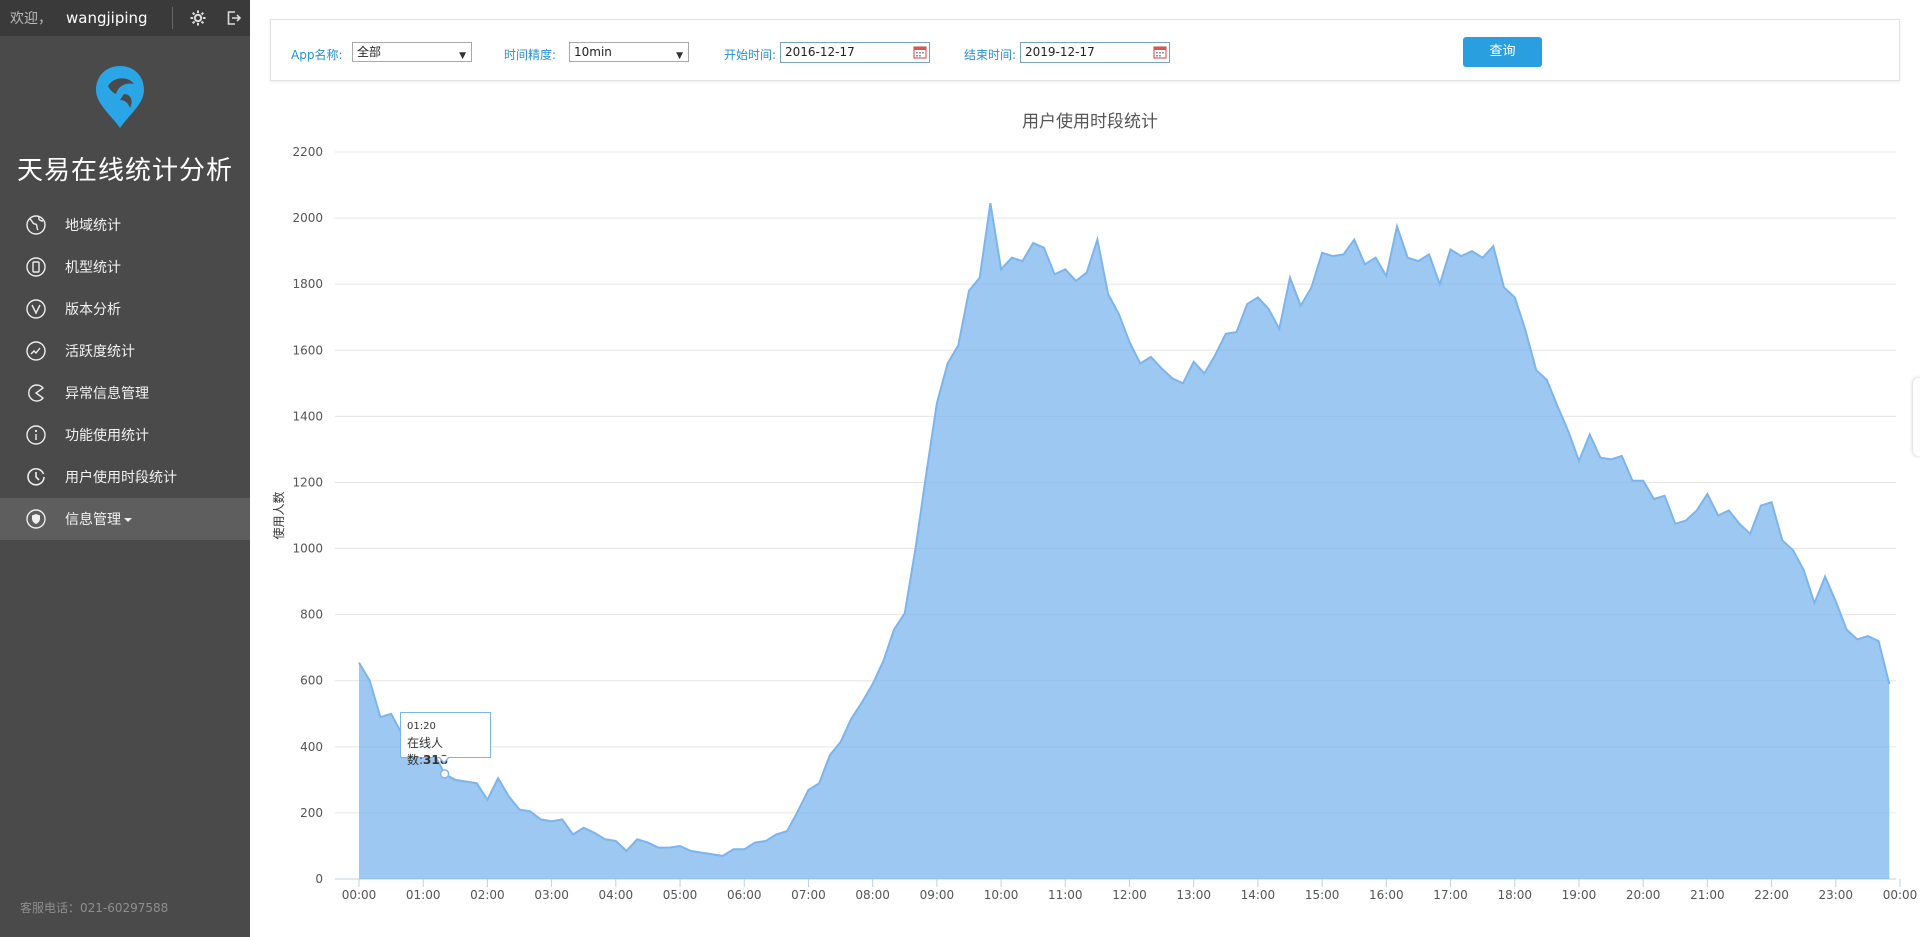 Image resolution: width=1920 pixels, height=937 pixels. What do you see at coordinates (1129, 895) in the screenshot?
I see `x-tick-label: 12:00` at bounding box center [1129, 895].